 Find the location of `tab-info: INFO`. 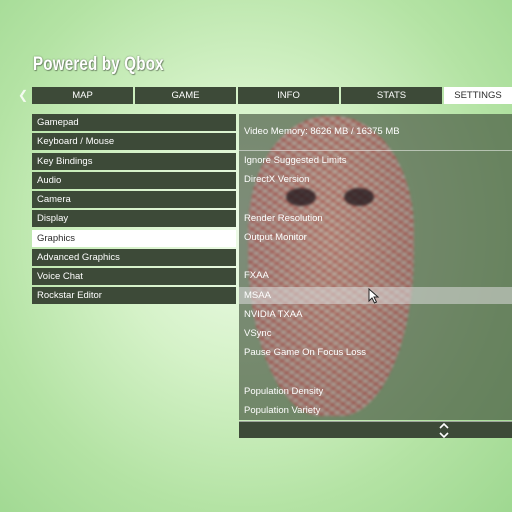

tab-info: INFO is located at coordinates (288, 95).